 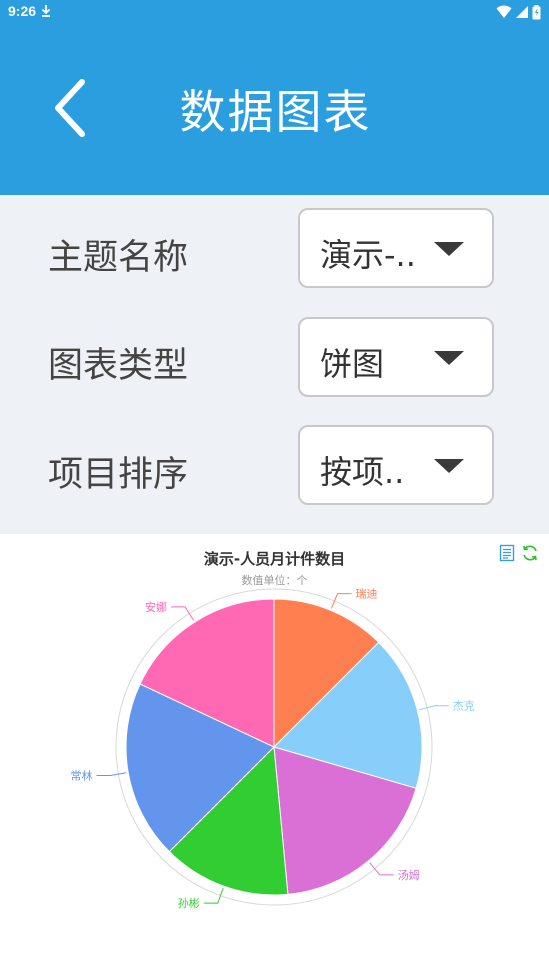 What do you see at coordinates (367, 594) in the screenshot?
I see `pie-label-0: 瑞迪` at bounding box center [367, 594].